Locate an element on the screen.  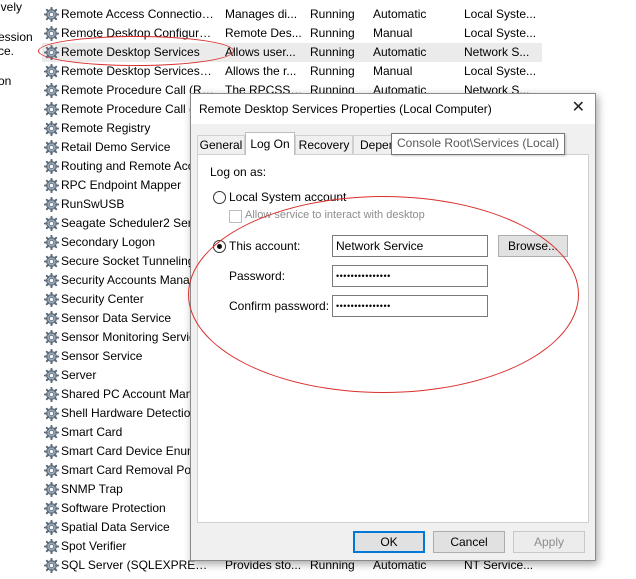
password-label: Password: is located at coordinates (257, 276).